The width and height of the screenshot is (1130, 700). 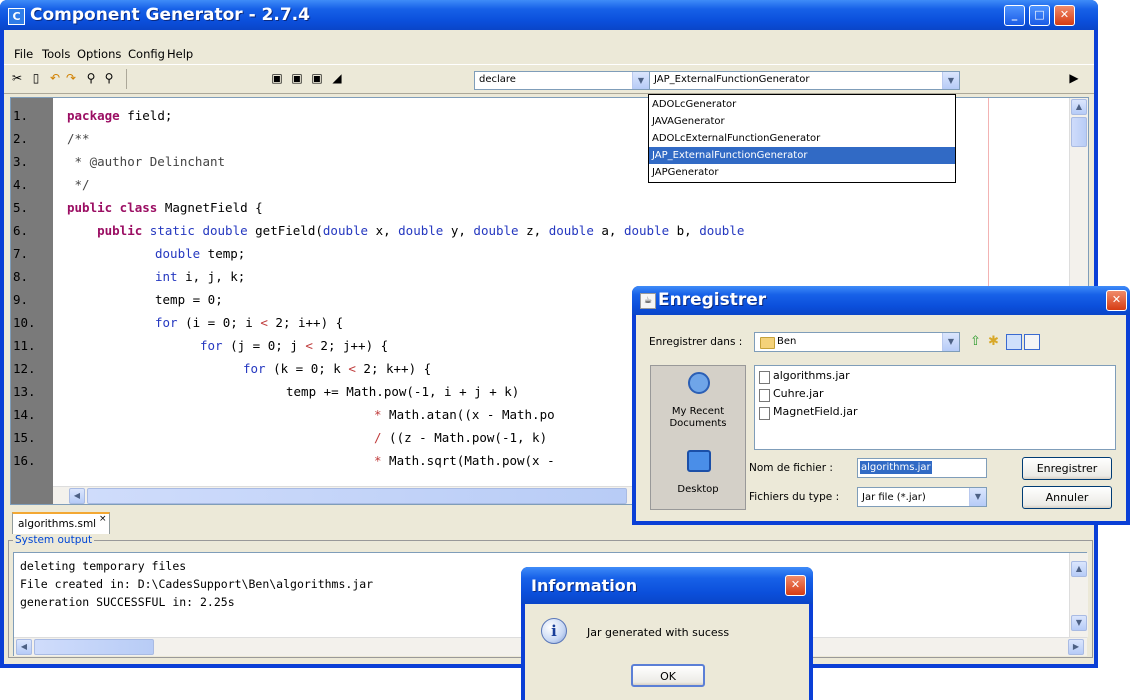 I want to click on save-as-icon: ▣, so click(x=297, y=78).